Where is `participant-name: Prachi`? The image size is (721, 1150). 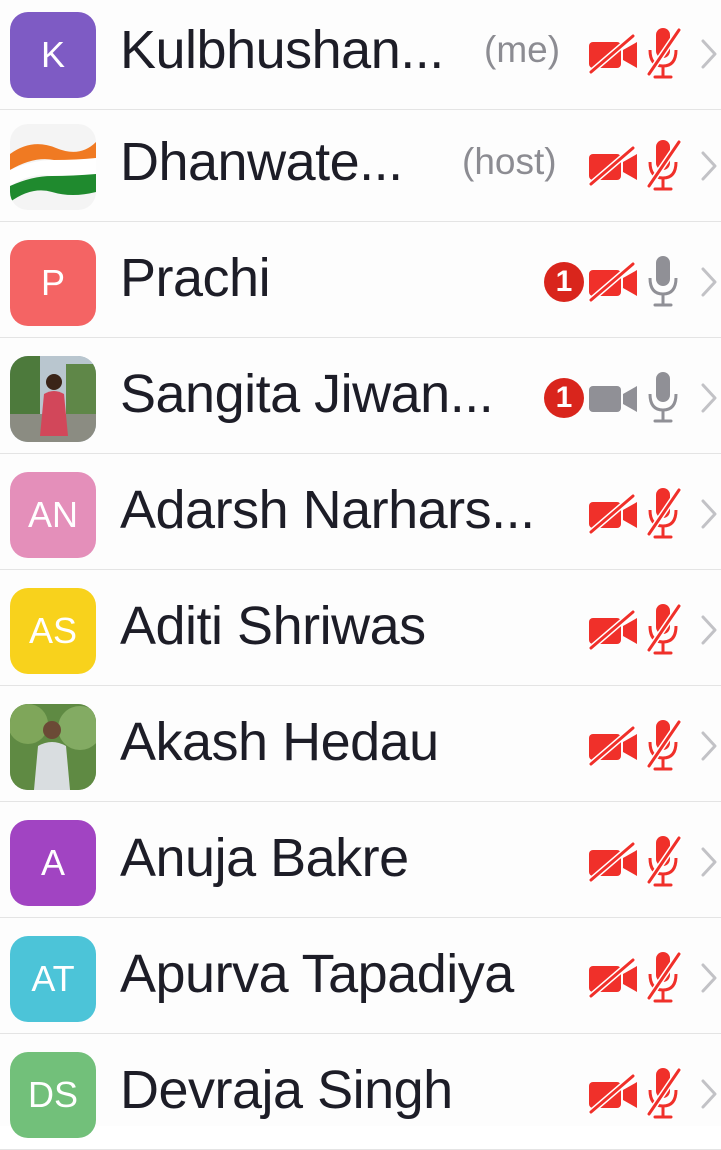
participant-name: Prachi is located at coordinates (195, 278).